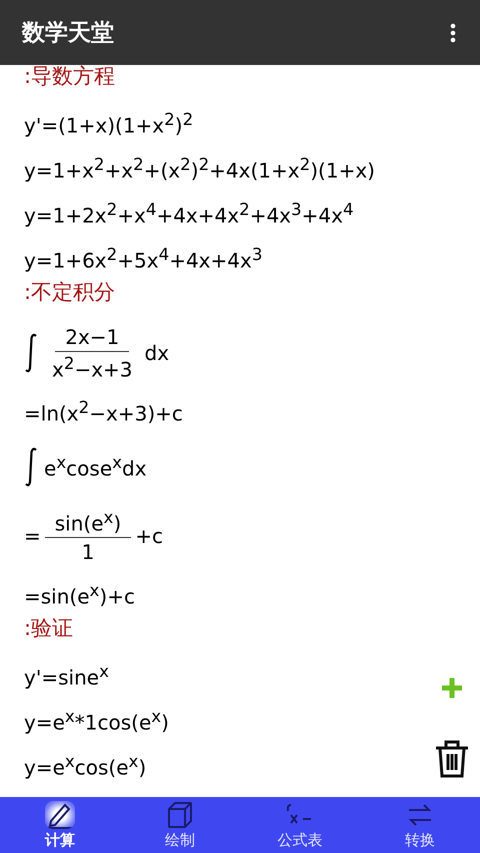 The height and width of the screenshot is (853, 480). Describe the element at coordinates (92, 367) in the screenshot. I see `denominator: x$^{2}$−x+3` at that location.